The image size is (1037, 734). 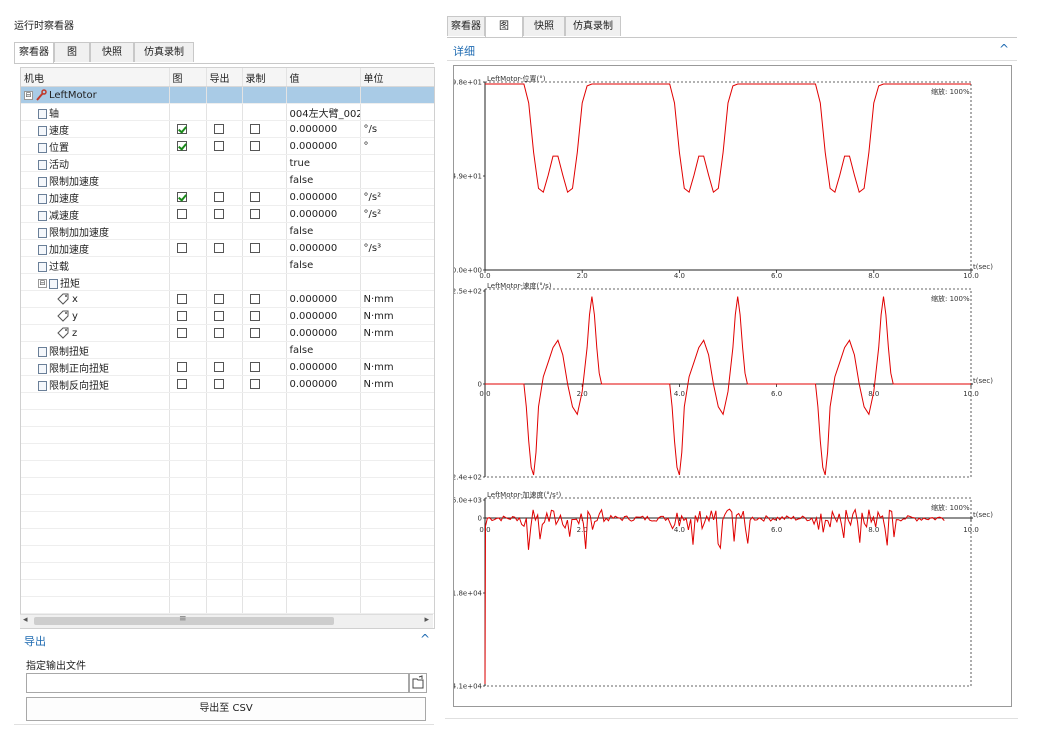 I want to click on tab-sim-record: 仿真录制, so click(x=164, y=52).